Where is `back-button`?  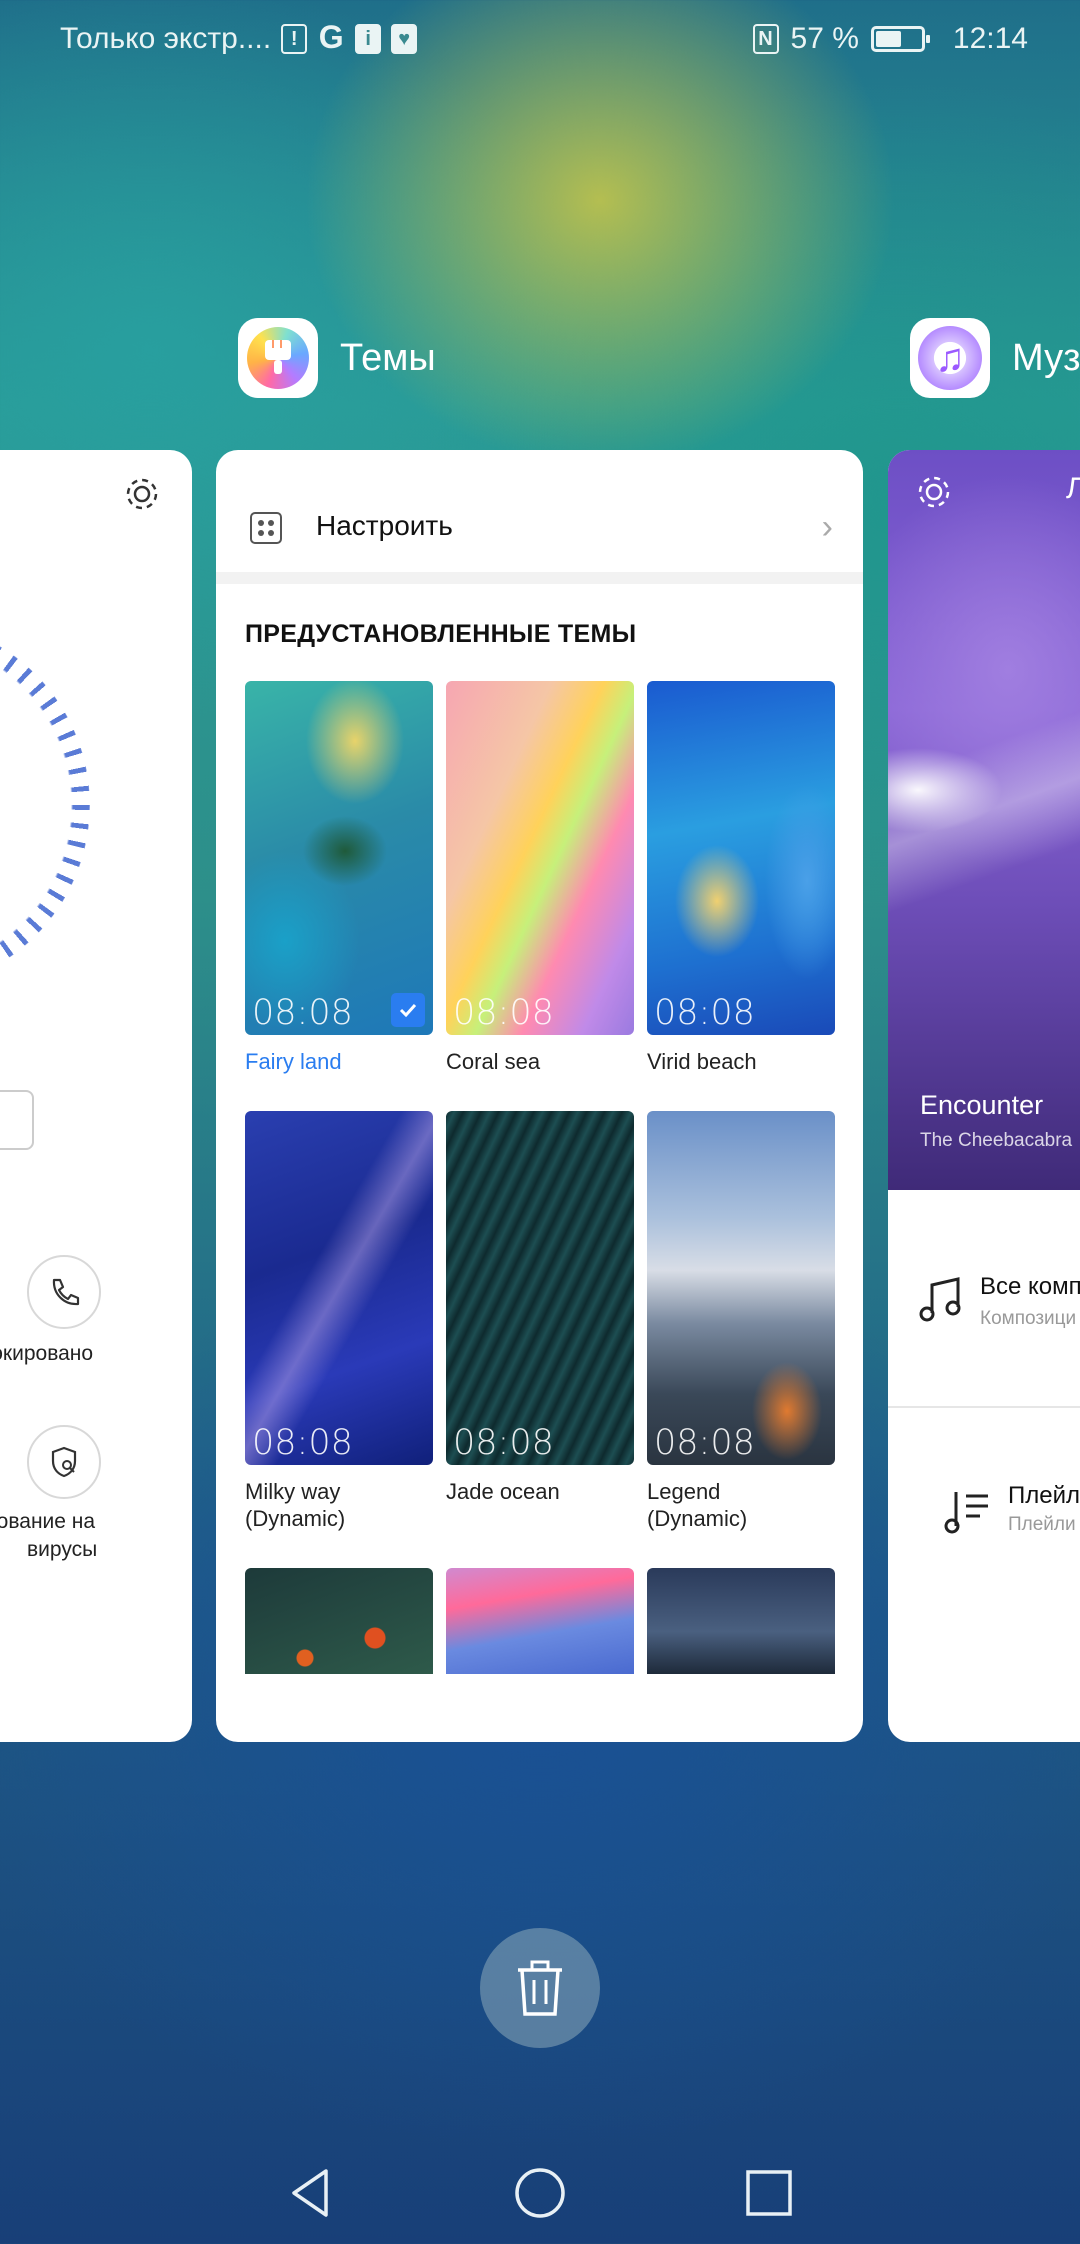
back-button is located at coordinates (310, 2193).